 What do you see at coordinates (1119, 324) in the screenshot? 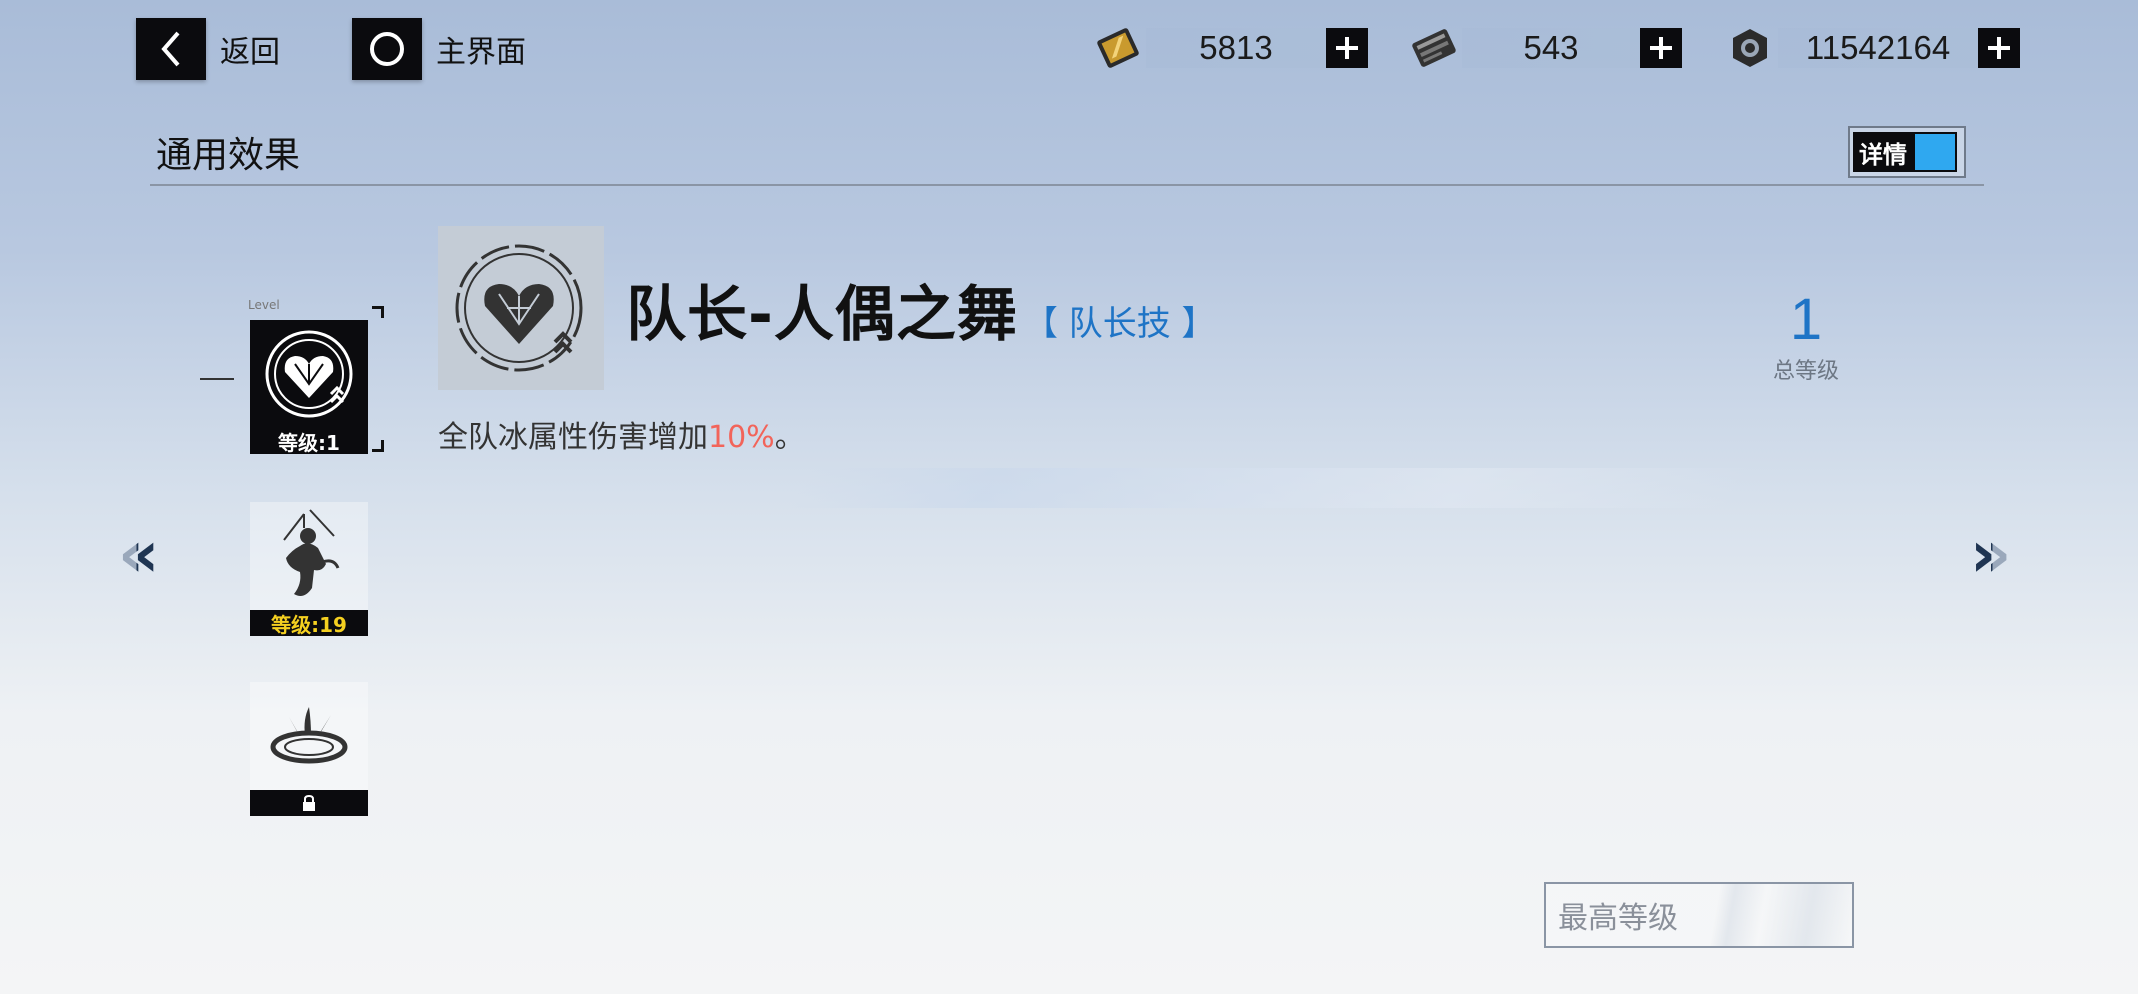
I see `skill-type: 【 队长技 】` at bounding box center [1119, 324].